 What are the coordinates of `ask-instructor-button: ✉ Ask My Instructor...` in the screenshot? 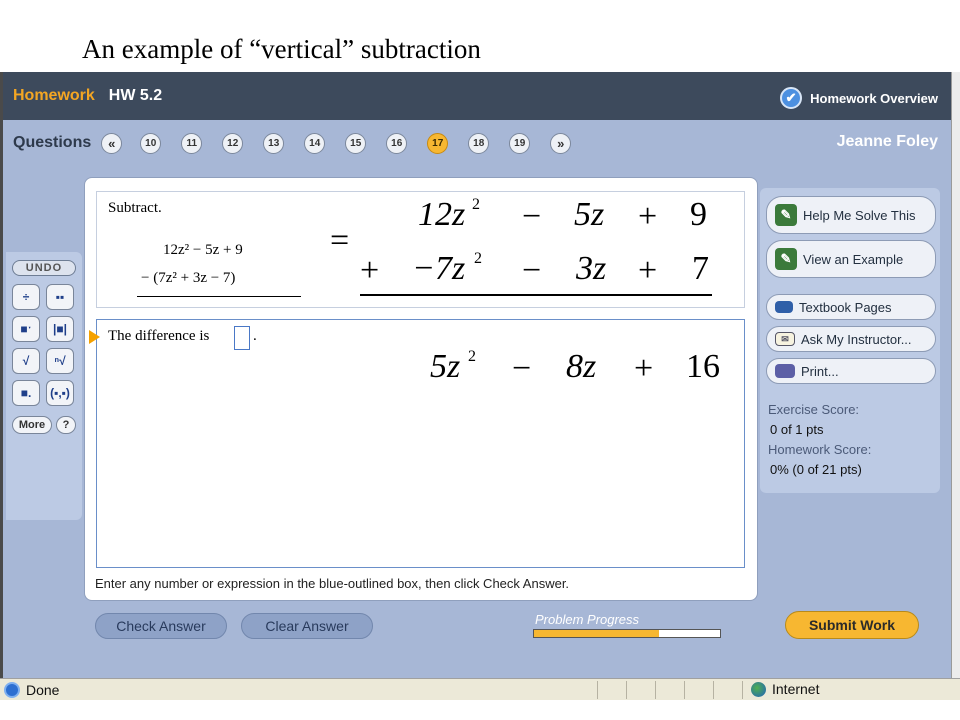 It's located at (851, 339).